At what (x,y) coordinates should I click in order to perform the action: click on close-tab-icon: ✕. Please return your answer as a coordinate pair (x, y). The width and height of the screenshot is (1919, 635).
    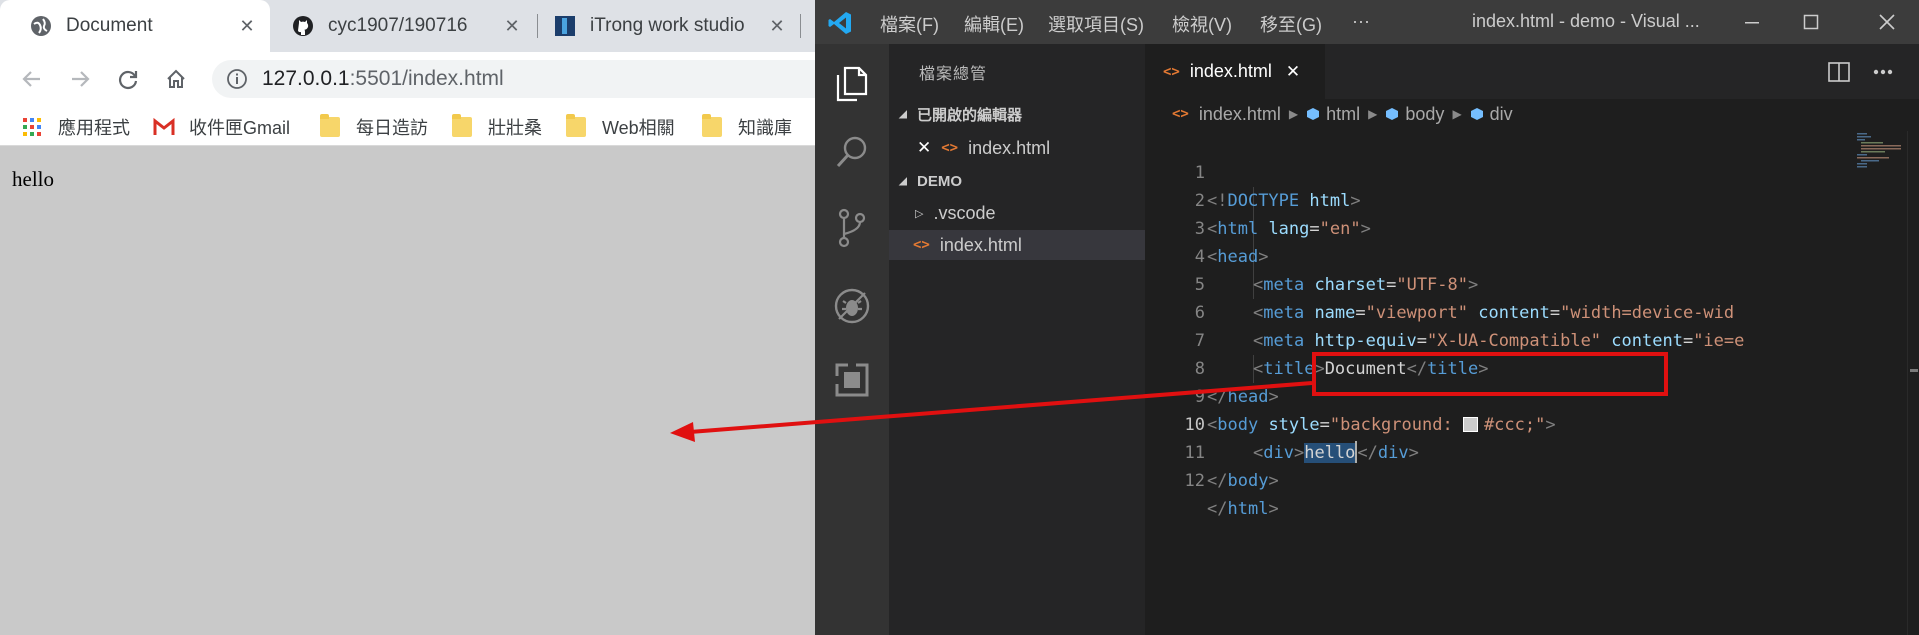
    Looking at the image, I should click on (1293, 72).